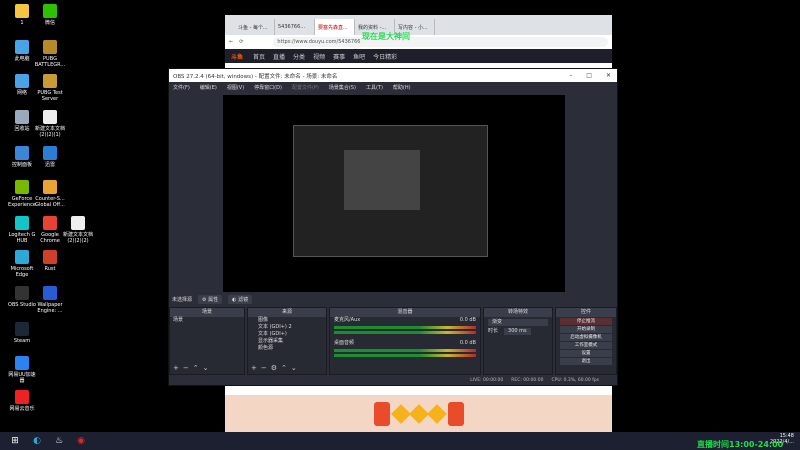  I want to click on close-icon: ✕, so click(608, 75).